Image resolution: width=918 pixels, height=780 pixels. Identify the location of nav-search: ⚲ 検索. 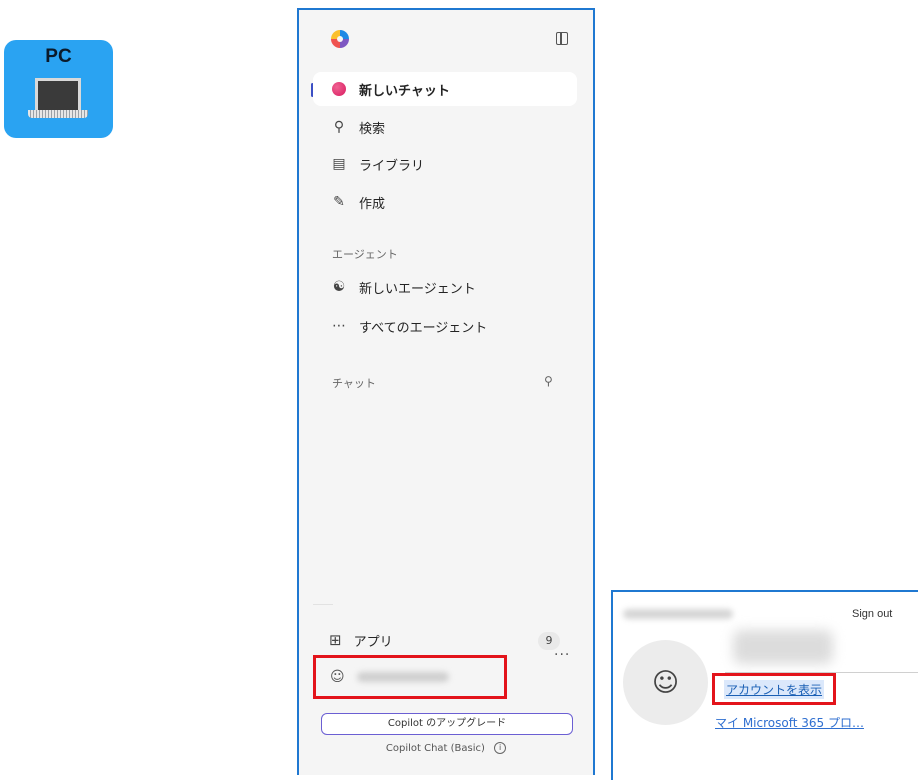
(445, 127).